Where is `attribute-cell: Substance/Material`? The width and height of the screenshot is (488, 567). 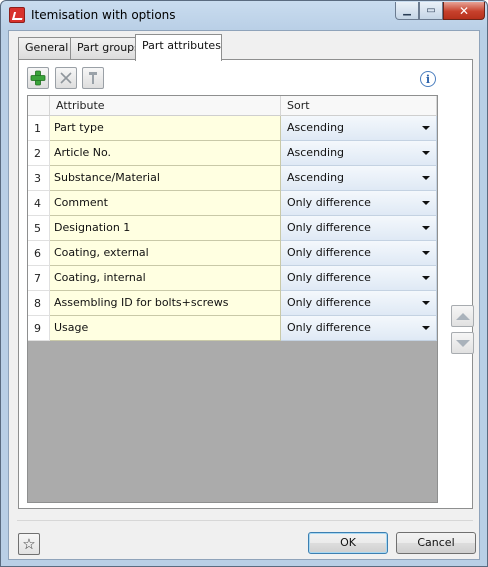
attribute-cell: Substance/Material is located at coordinates (165, 178).